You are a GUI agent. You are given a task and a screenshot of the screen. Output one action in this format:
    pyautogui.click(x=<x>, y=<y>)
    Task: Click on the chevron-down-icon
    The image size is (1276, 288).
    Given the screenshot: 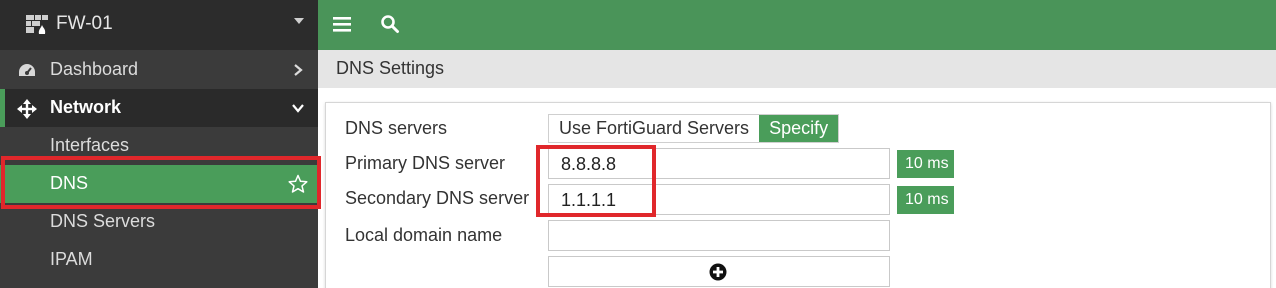 What is the action you would take?
    pyautogui.click(x=298, y=108)
    